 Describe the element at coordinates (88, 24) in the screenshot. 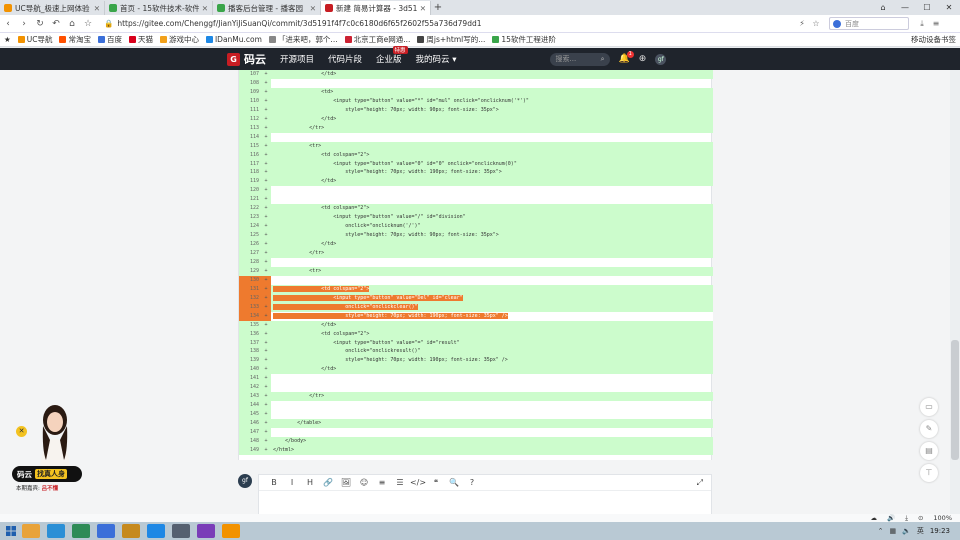

I see `star-icon: ☆` at that location.